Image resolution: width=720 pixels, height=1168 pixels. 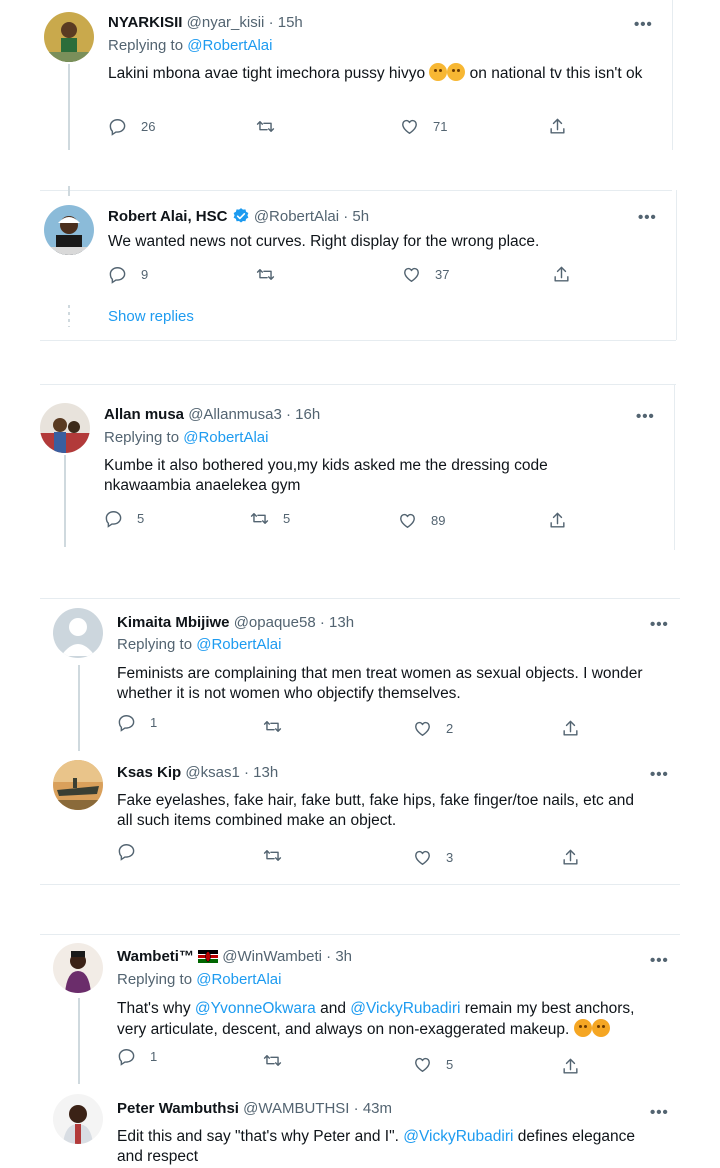 I want to click on like-button: 37, so click(x=425, y=274).